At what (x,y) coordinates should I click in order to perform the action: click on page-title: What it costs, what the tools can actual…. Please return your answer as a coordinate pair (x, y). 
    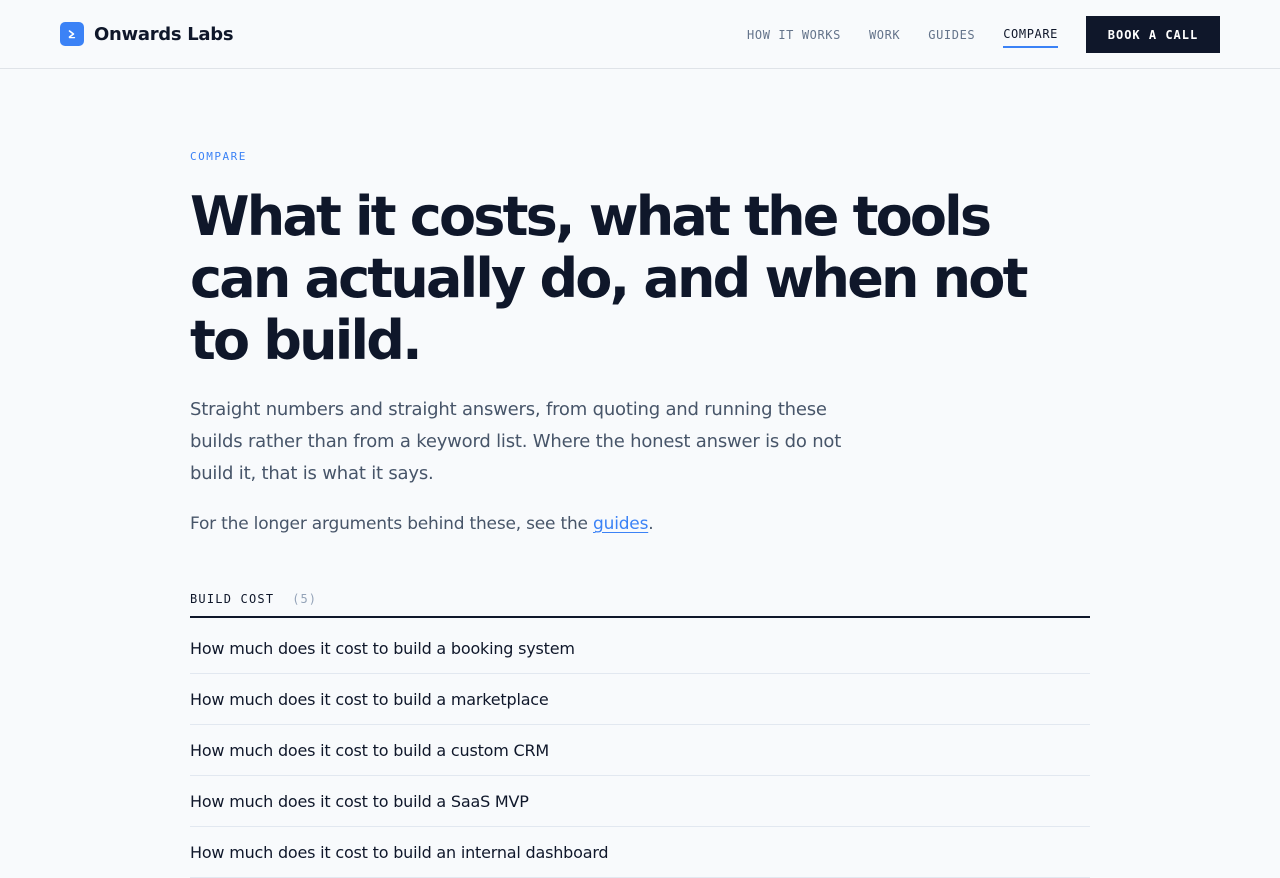
    Looking at the image, I should click on (609, 278).